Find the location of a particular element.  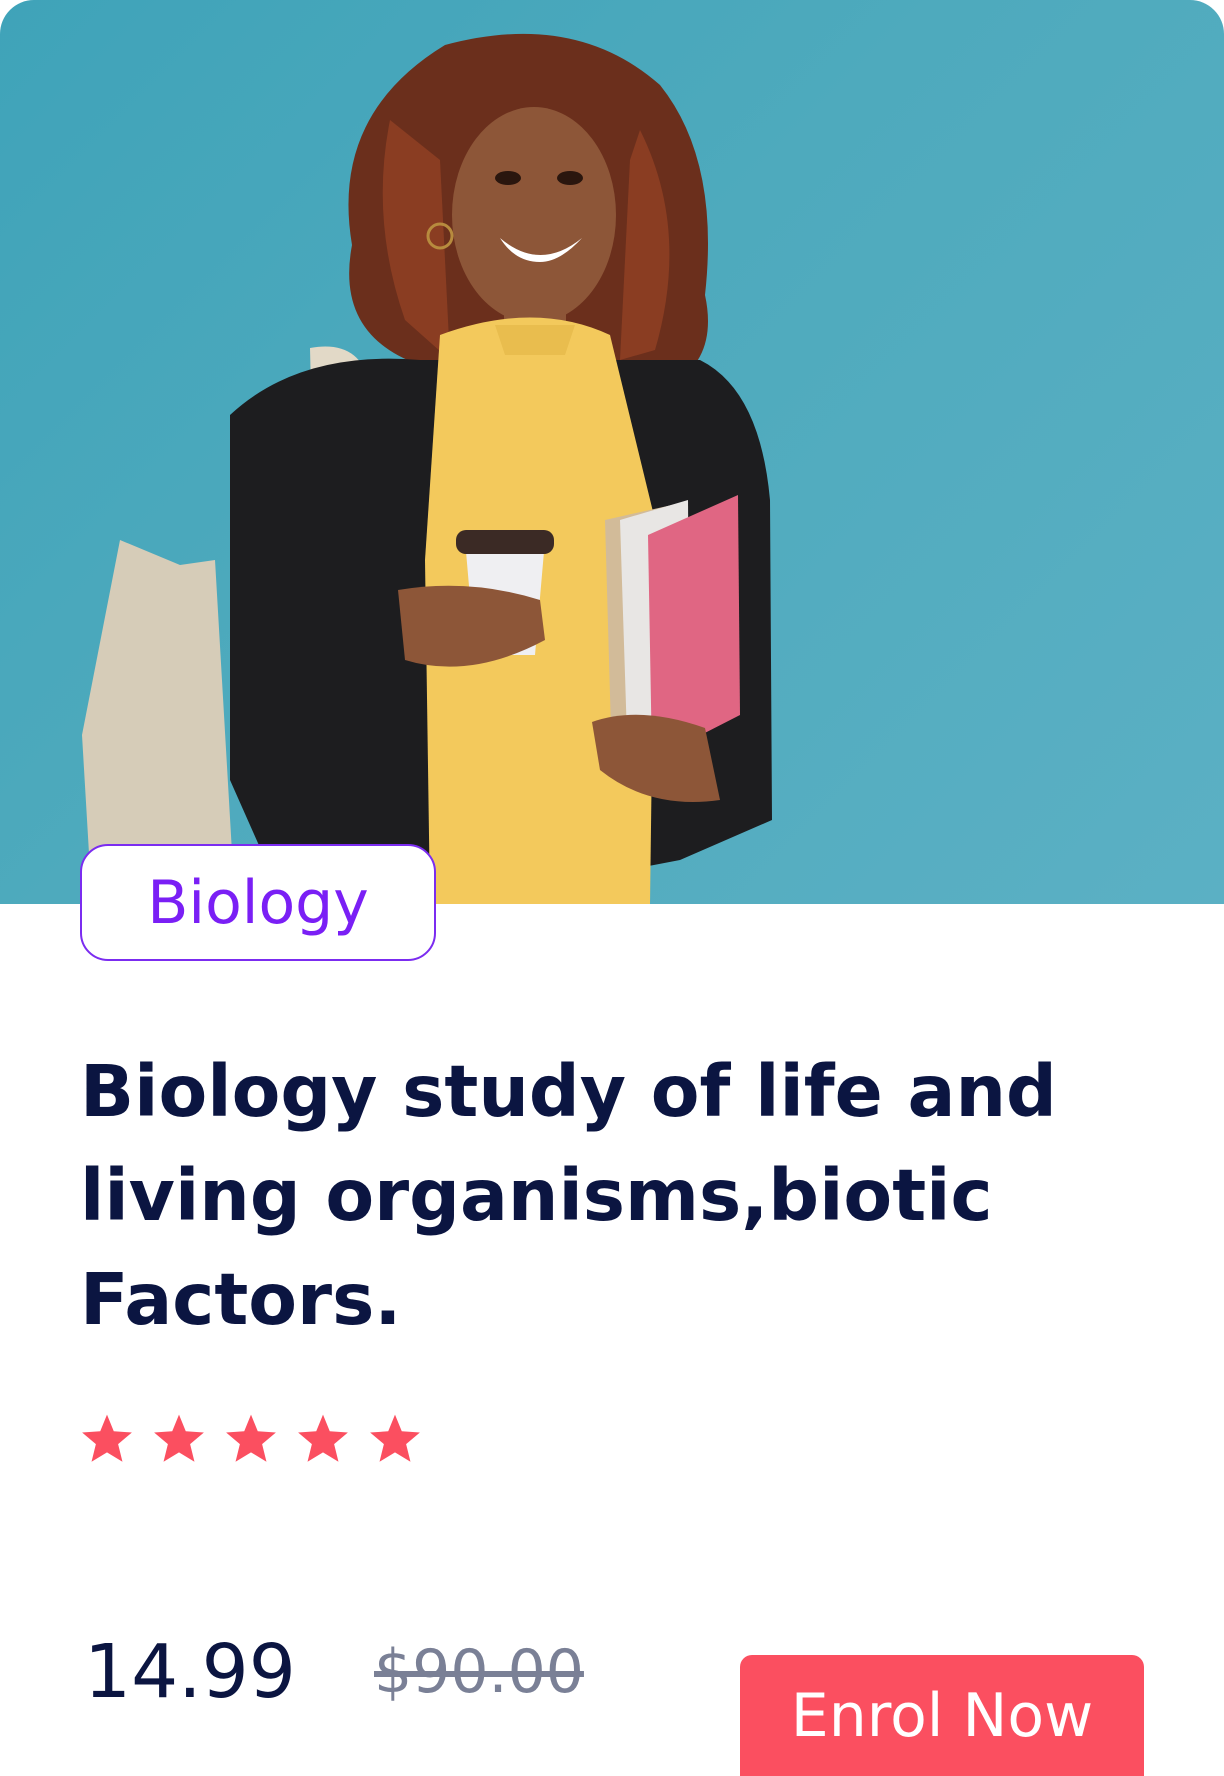

category-badge: Biology is located at coordinates (258, 902).